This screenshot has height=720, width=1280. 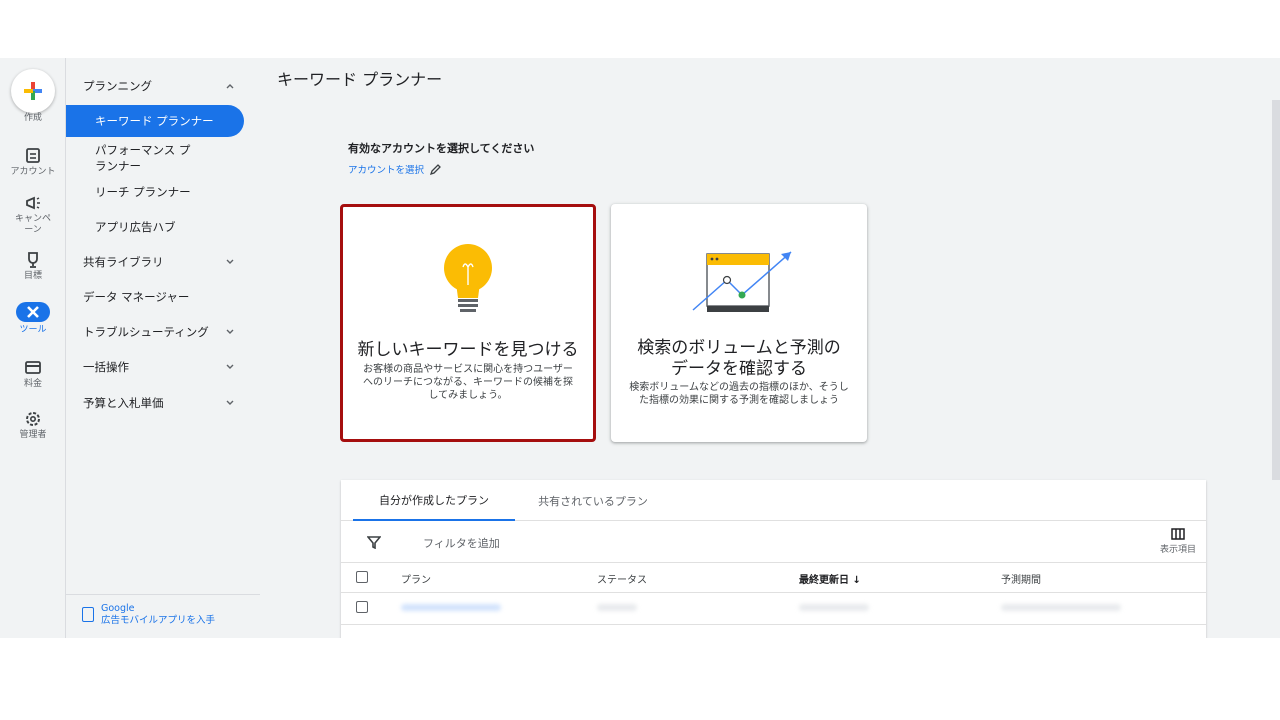 I want to click on rail-item-billing: 料金, so click(x=33, y=374).